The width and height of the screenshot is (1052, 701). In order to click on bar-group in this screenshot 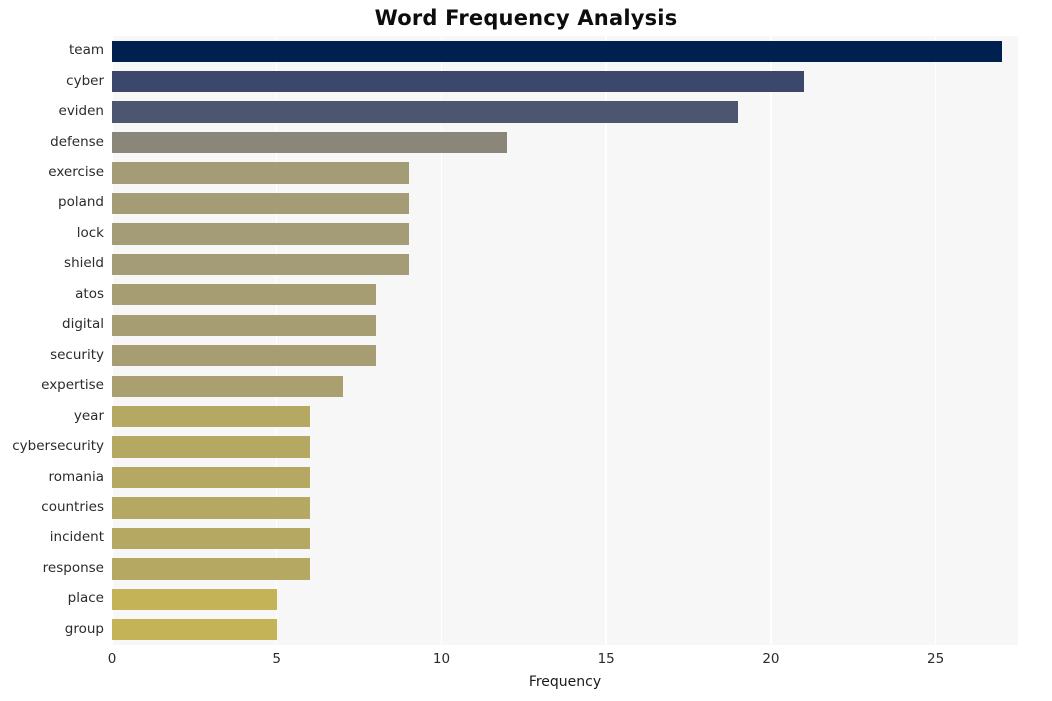, I will do `click(194, 630)`.